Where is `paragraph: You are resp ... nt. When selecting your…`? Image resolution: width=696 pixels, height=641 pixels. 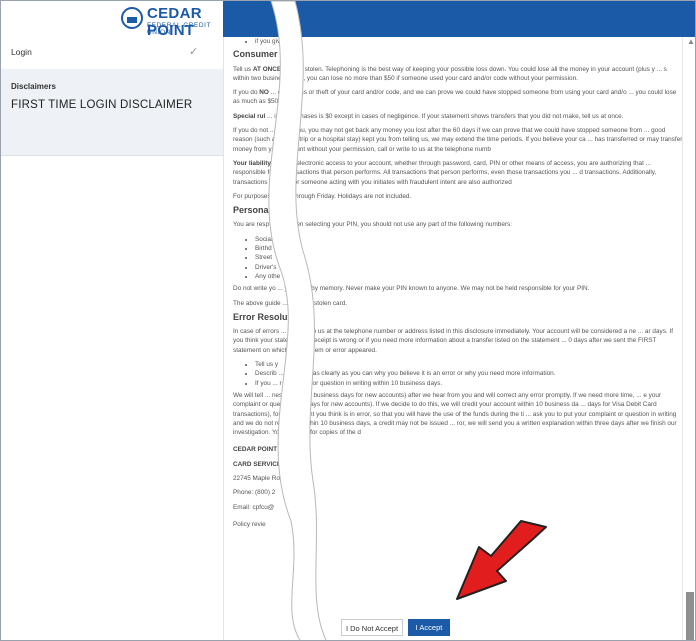 paragraph: You are resp ... nt. When selecting your… is located at coordinates (372, 225).